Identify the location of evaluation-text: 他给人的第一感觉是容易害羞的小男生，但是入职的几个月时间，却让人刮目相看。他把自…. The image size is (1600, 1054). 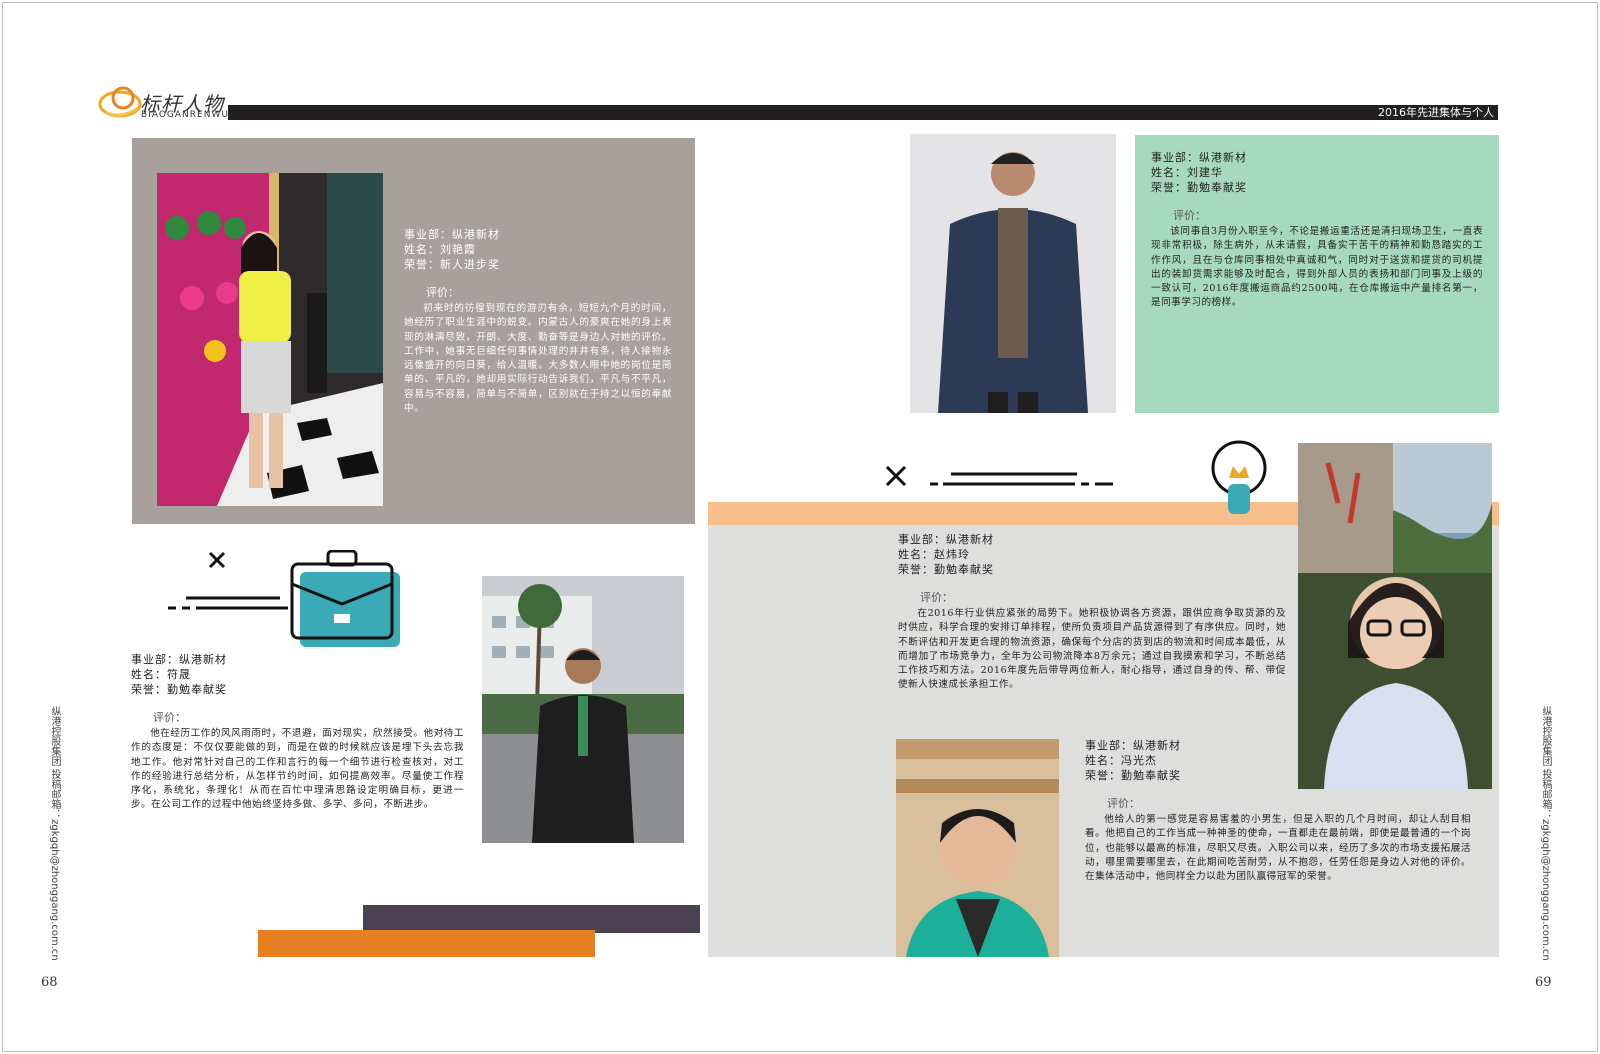
(1278, 848).